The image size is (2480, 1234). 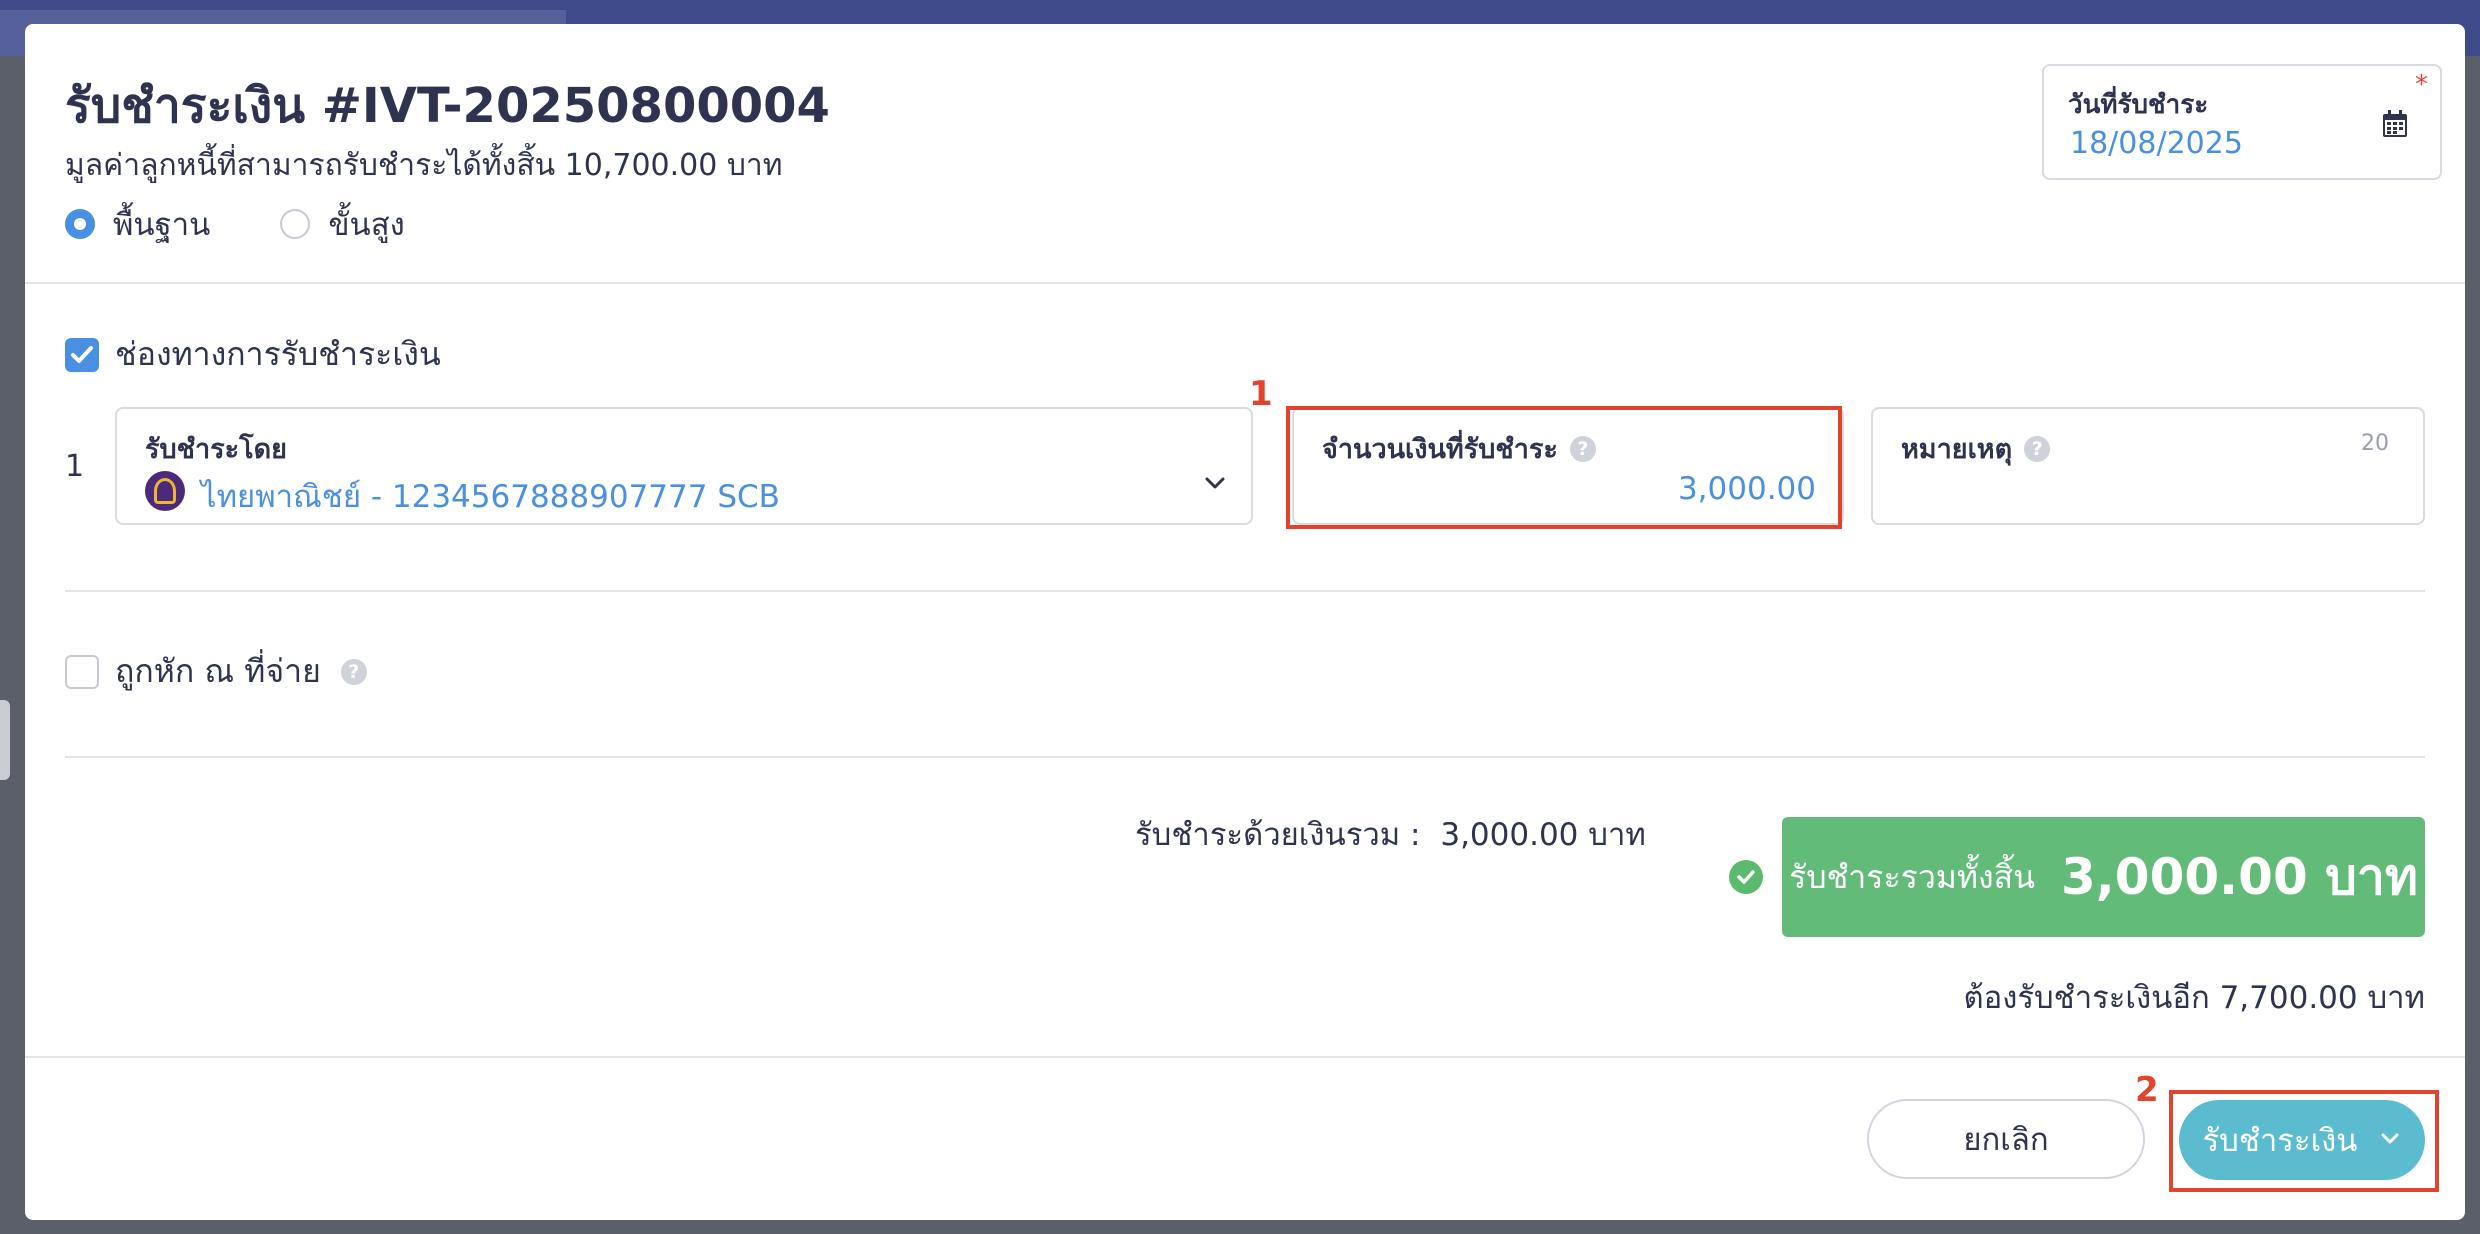 I want to click on cash-total-line: รับชำระด้วยเงินรวม : 3,000.00 บาท, so click(x=1390, y=834).